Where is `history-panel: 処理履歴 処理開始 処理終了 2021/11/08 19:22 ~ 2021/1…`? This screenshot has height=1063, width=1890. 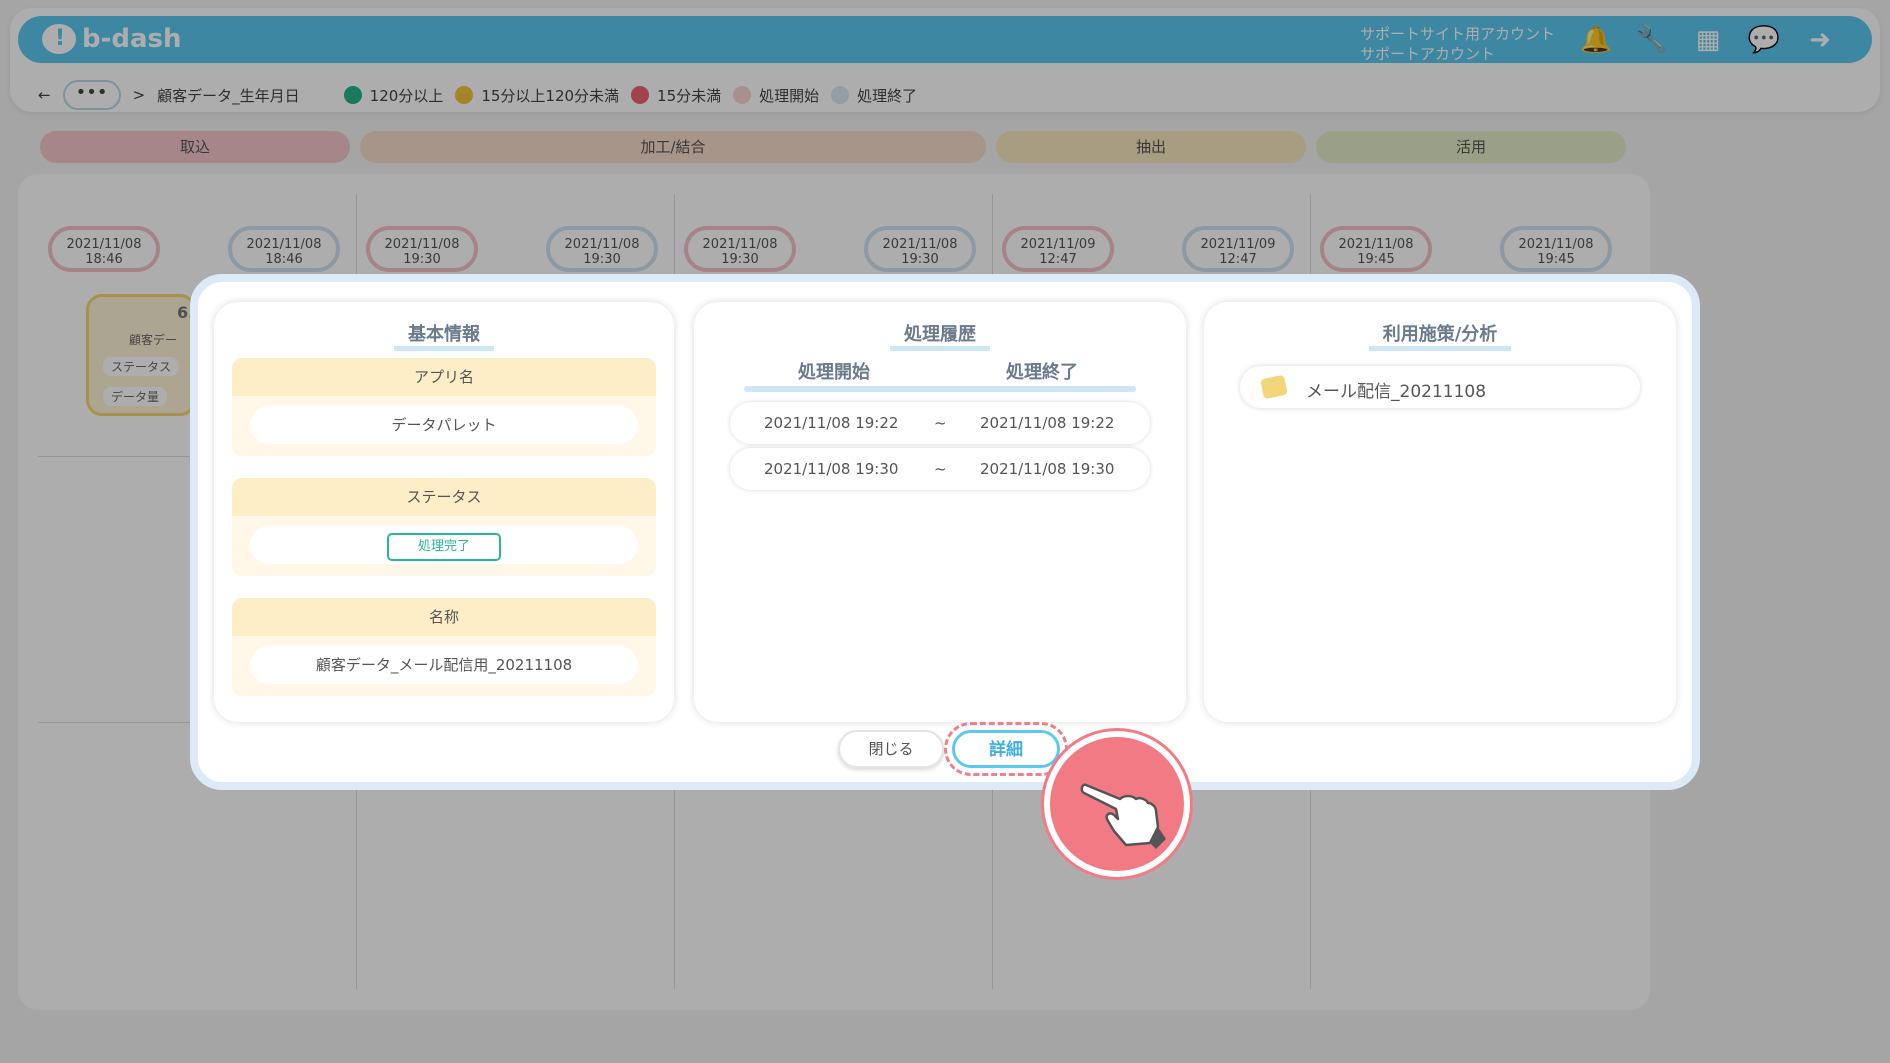
history-panel: 処理履歴 処理開始 処理終了 2021/11/08 19:22 ~ 2021/1… is located at coordinates (940, 512).